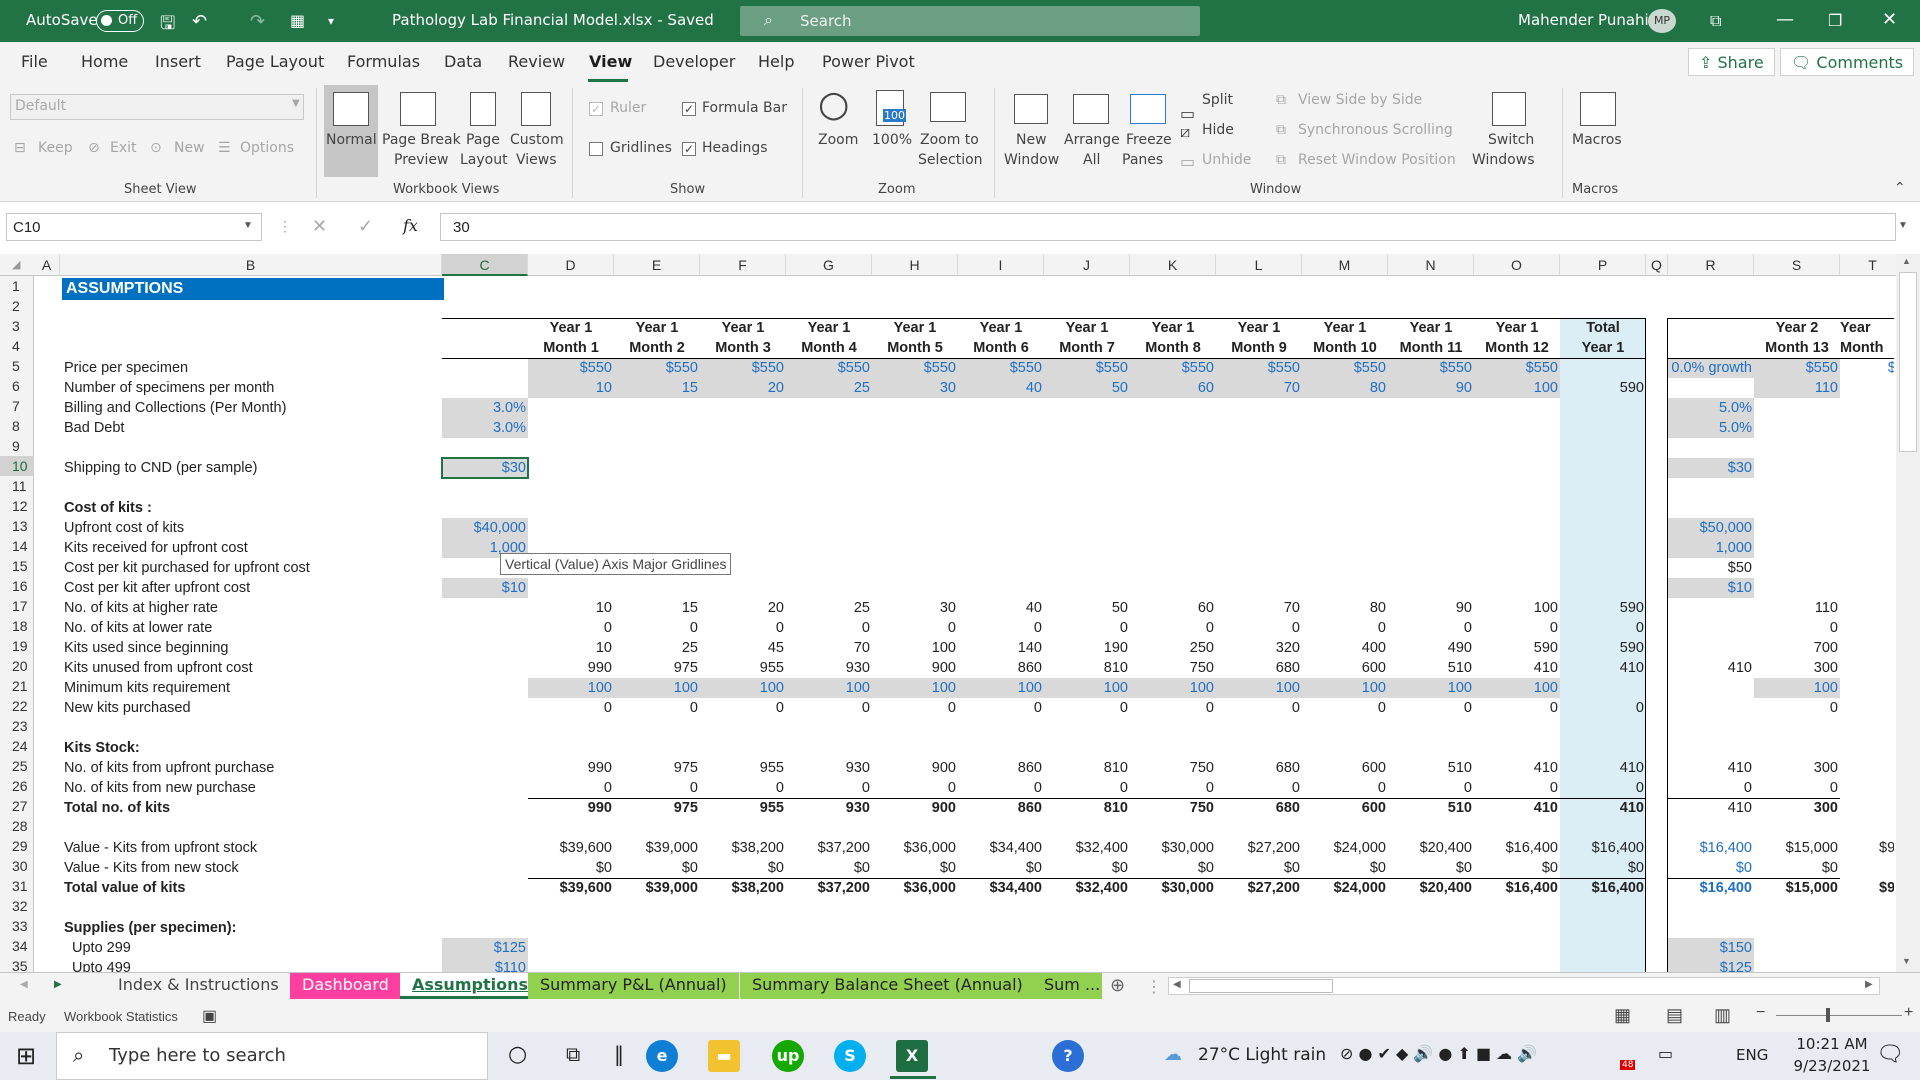 The height and width of the screenshot is (1080, 1920). What do you see at coordinates (657, 888) in the screenshot?
I see `data-cell: $39,000` at bounding box center [657, 888].